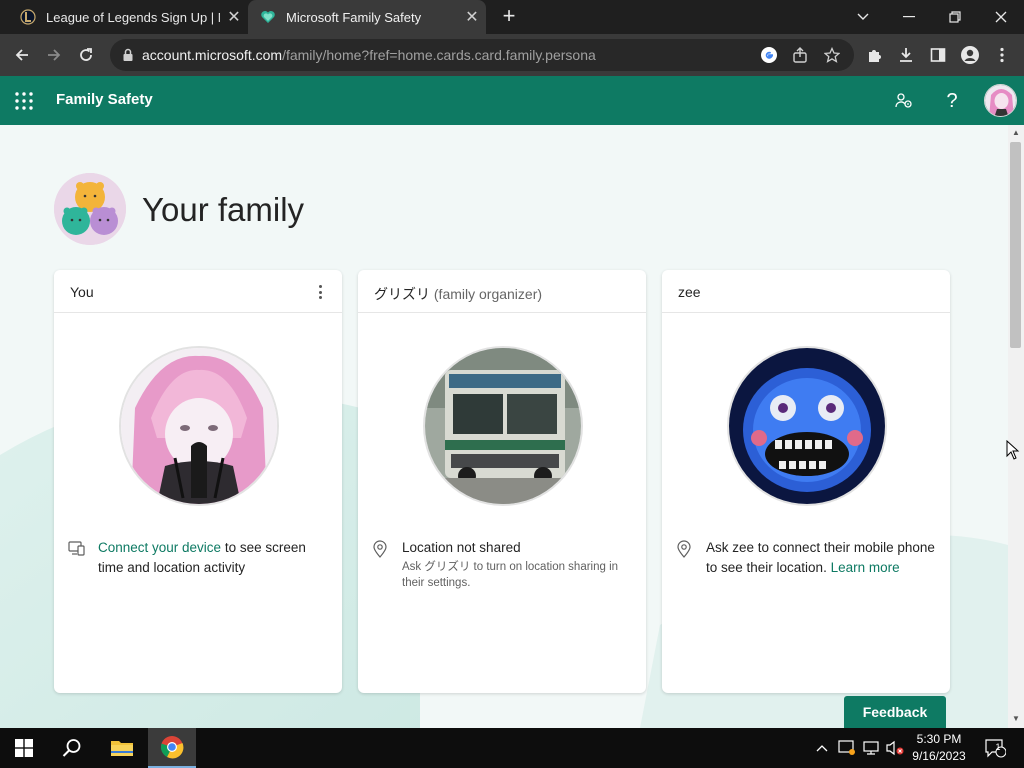  What do you see at coordinates (689, 292) in the screenshot?
I see `member-name: zee` at bounding box center [689, 292].